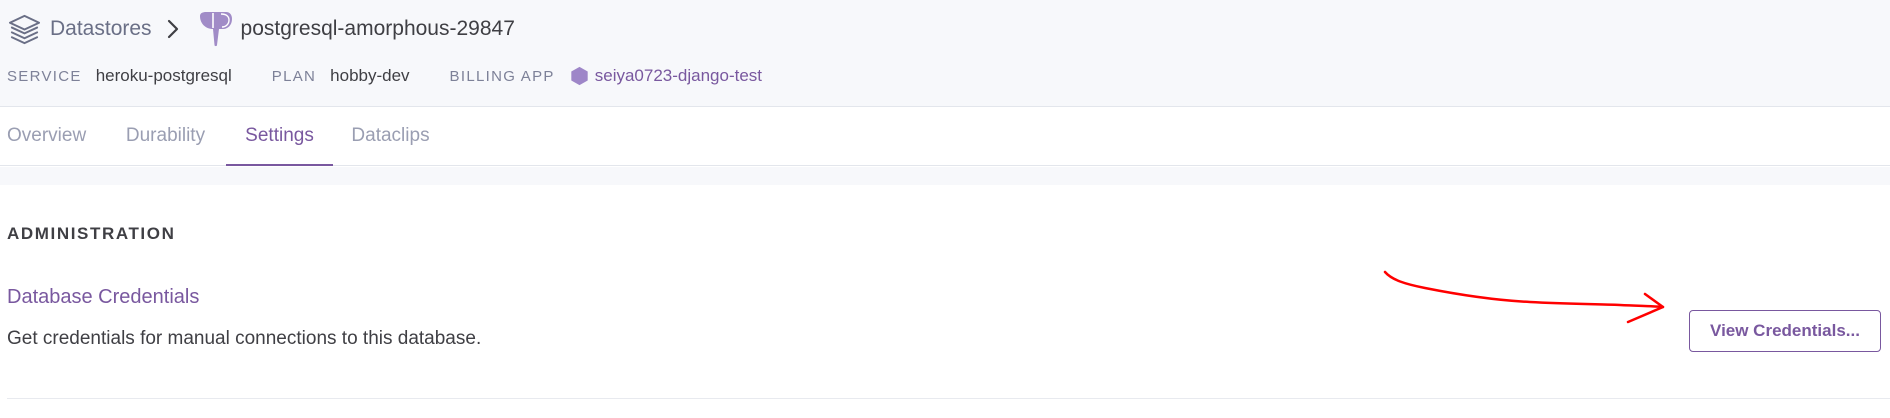 The image size is (1890, 418). Describe the element at coordinates (945, 137) in the screenshot. I see `tab-bar: Overview Durability Settings Dataclips` at that location.